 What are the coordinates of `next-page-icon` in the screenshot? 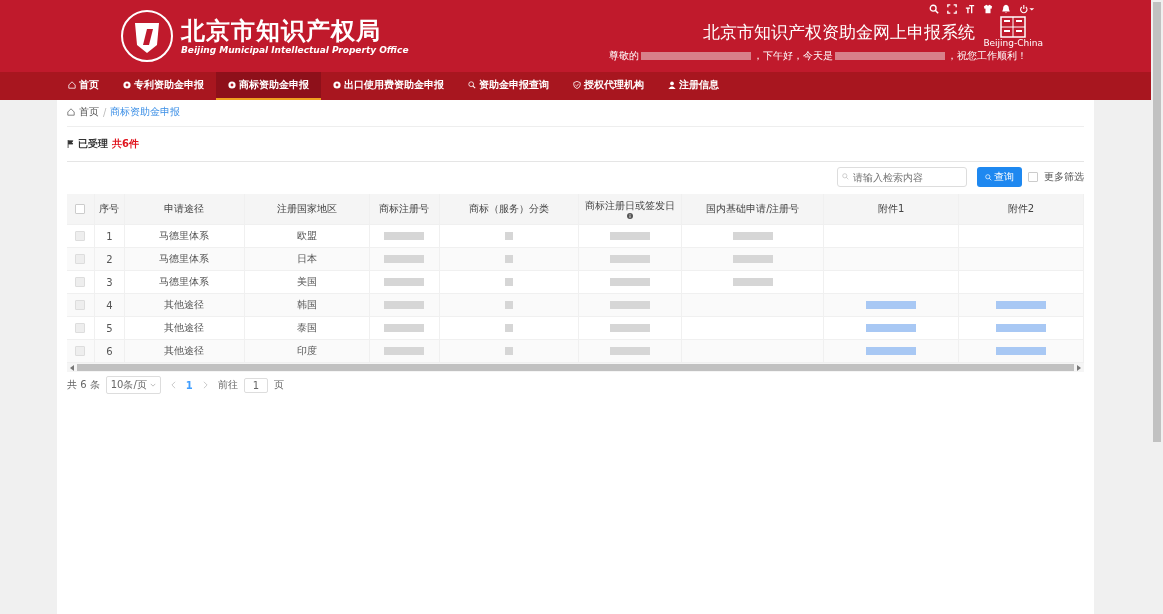 It's located at (205, 385).